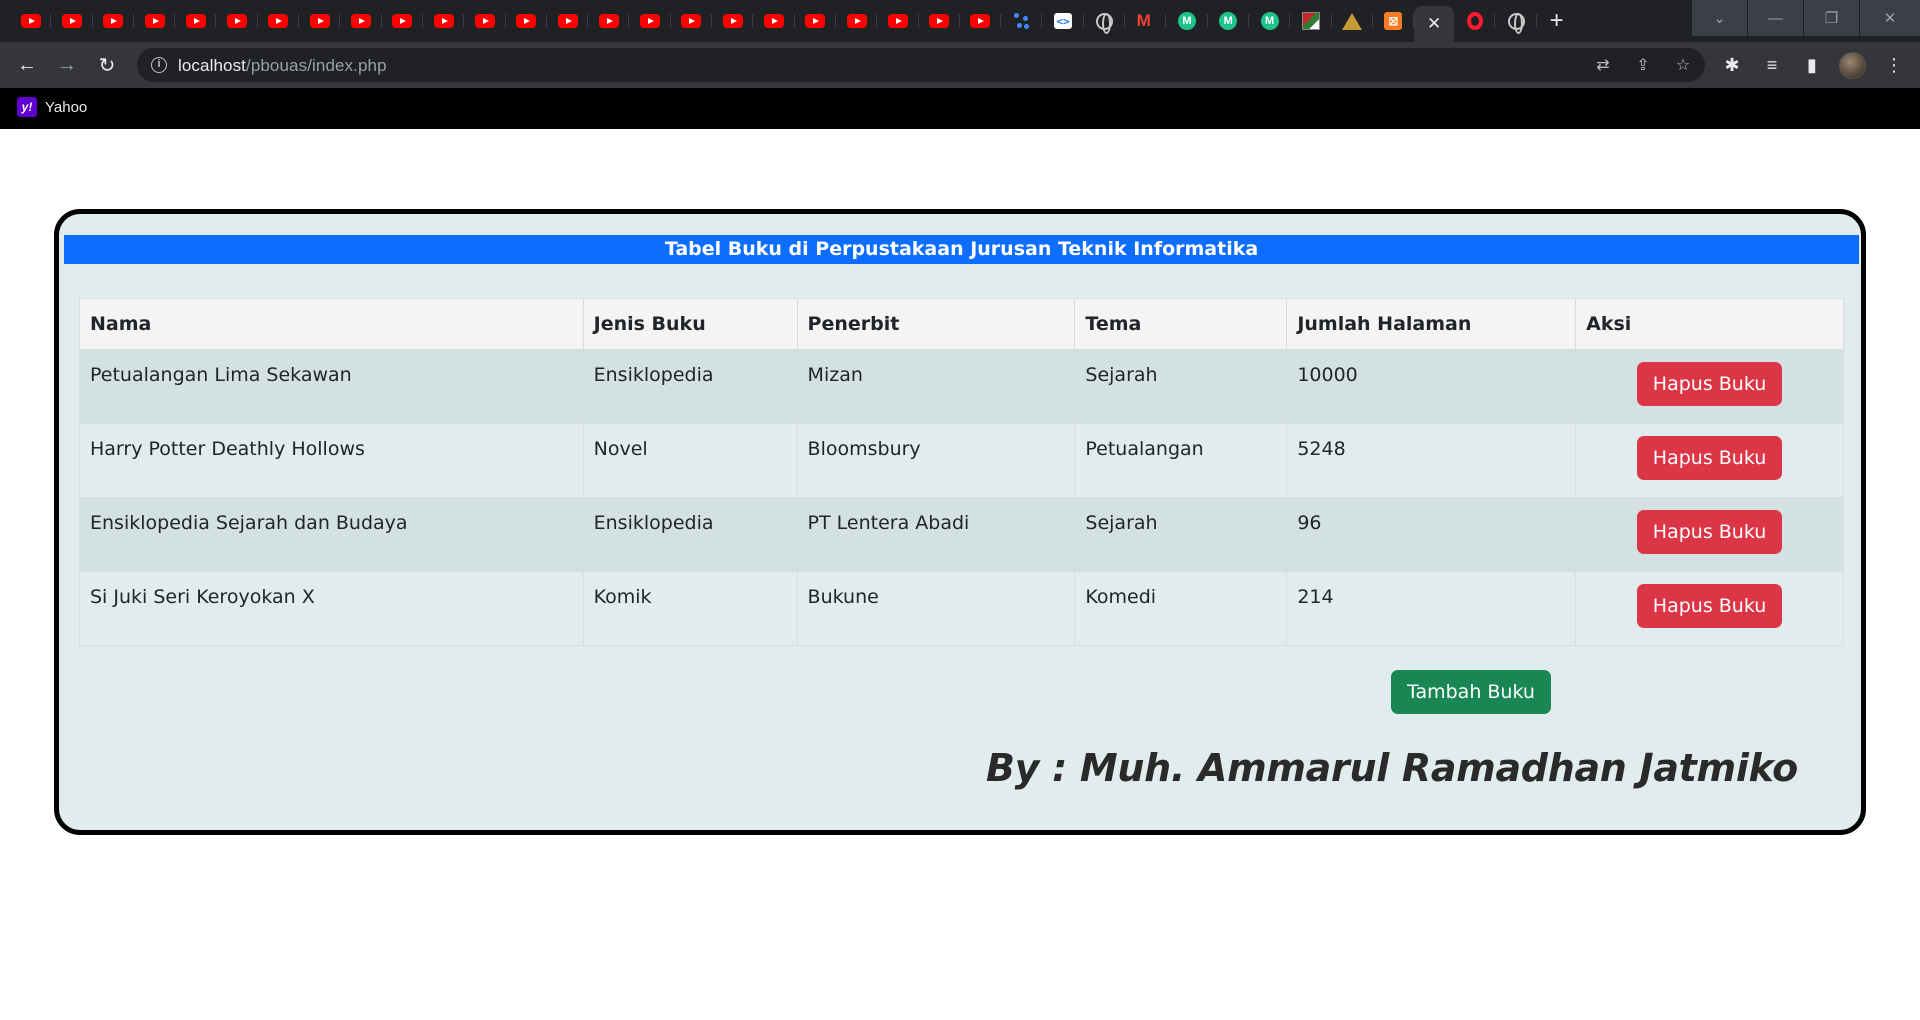  I want to click on gmail-icon, so click(1146, 21).